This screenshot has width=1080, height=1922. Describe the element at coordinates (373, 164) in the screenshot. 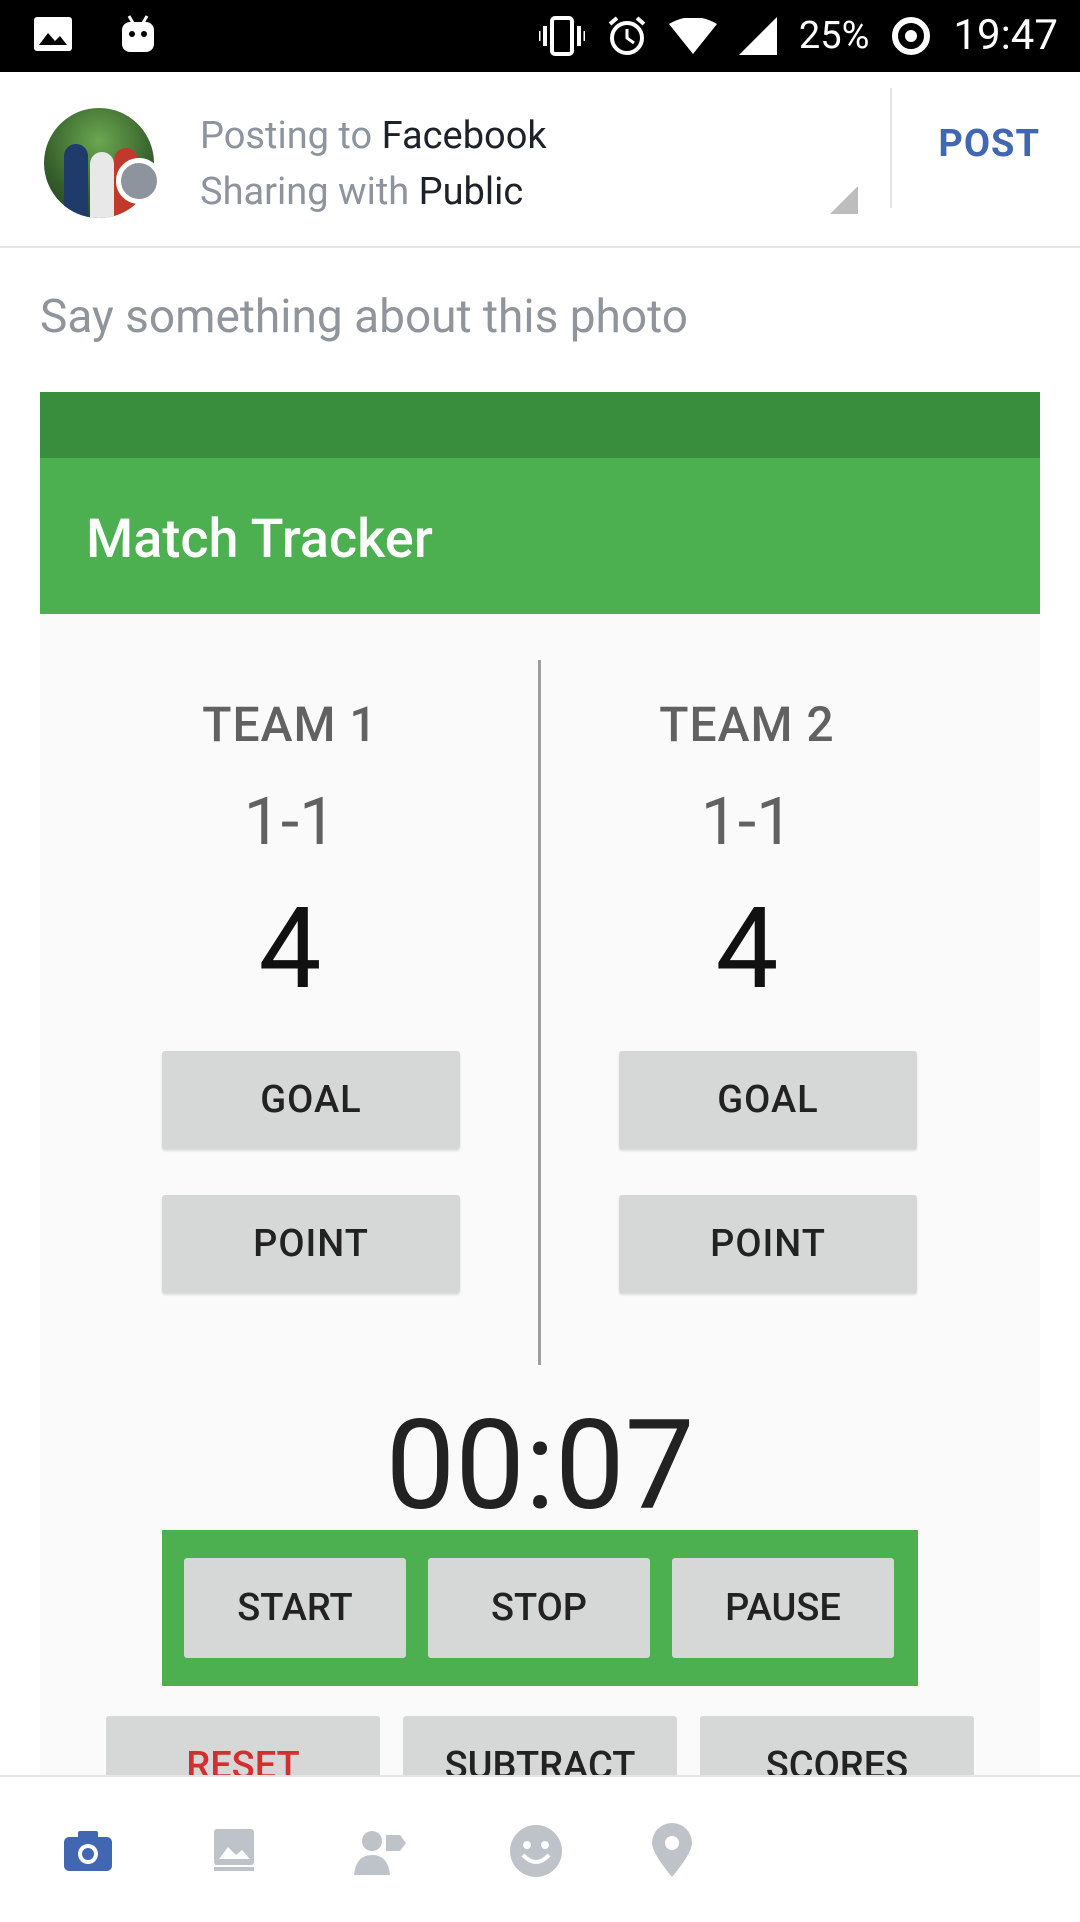

I see `audience-selector: Posting to Facebook Sharing with Public` at that location.